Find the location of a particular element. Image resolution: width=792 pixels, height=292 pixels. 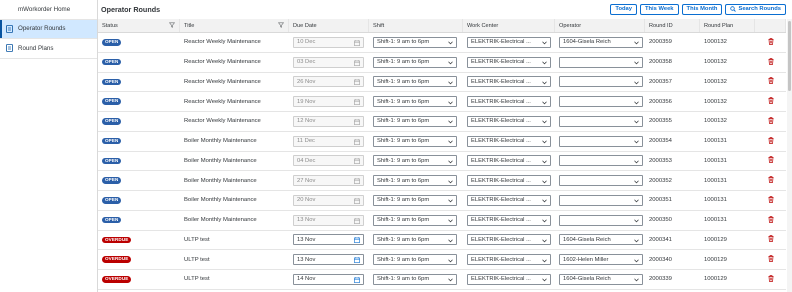

column-header-status: Status is located at coordinates (139, 25).